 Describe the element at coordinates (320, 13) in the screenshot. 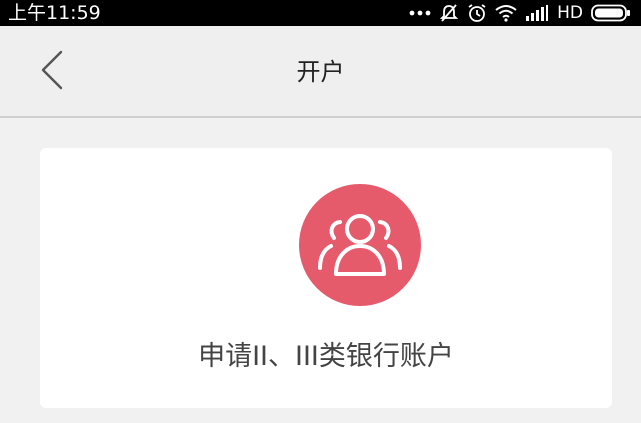

I see `status-bar: 上午11:59 HD` at that location.